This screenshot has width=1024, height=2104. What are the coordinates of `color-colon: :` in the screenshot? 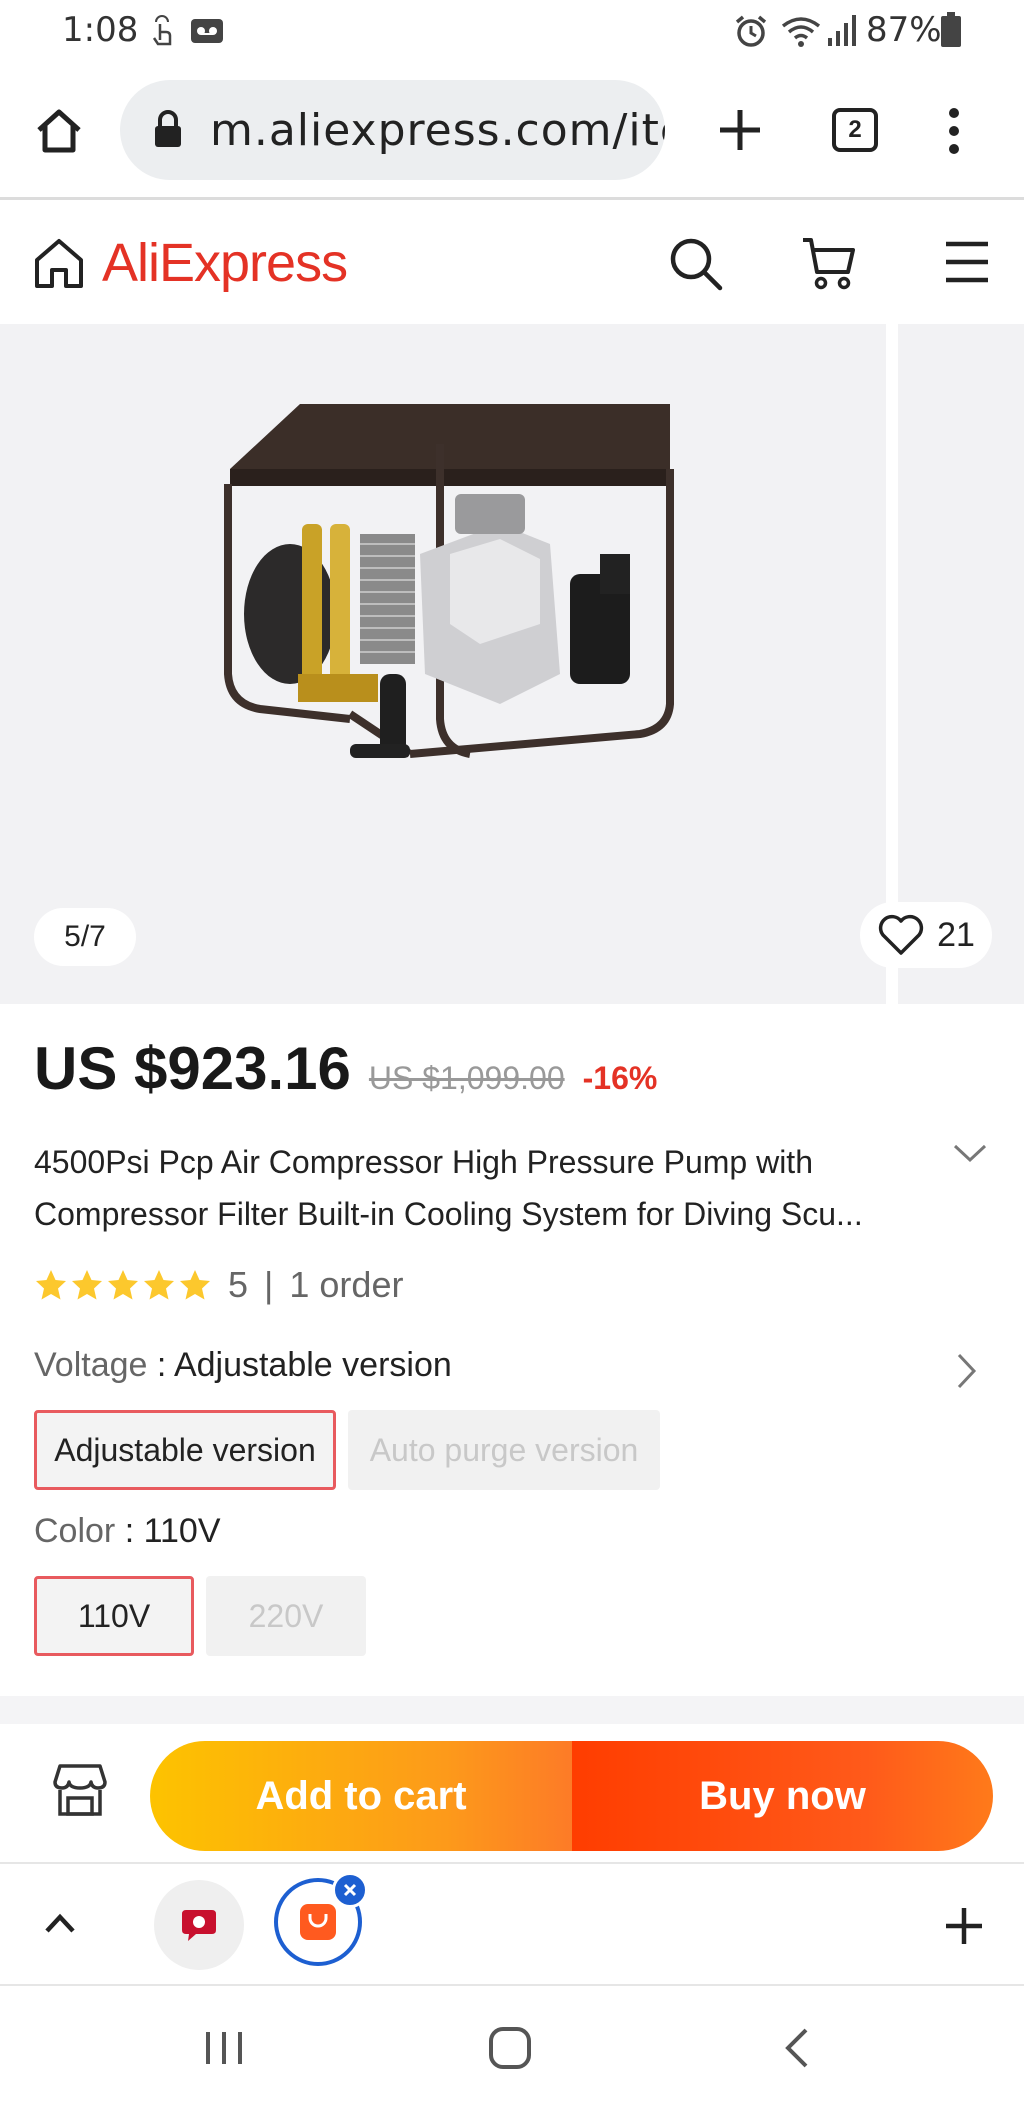 It's located at (134, 1531).